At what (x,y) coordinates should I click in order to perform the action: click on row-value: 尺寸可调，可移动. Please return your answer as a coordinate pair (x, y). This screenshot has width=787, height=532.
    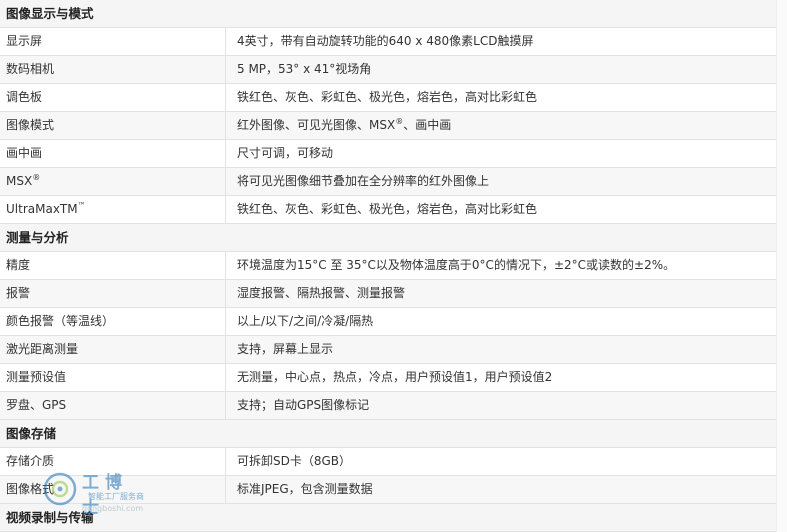
    Looking at the image, I should click on (285, 153).